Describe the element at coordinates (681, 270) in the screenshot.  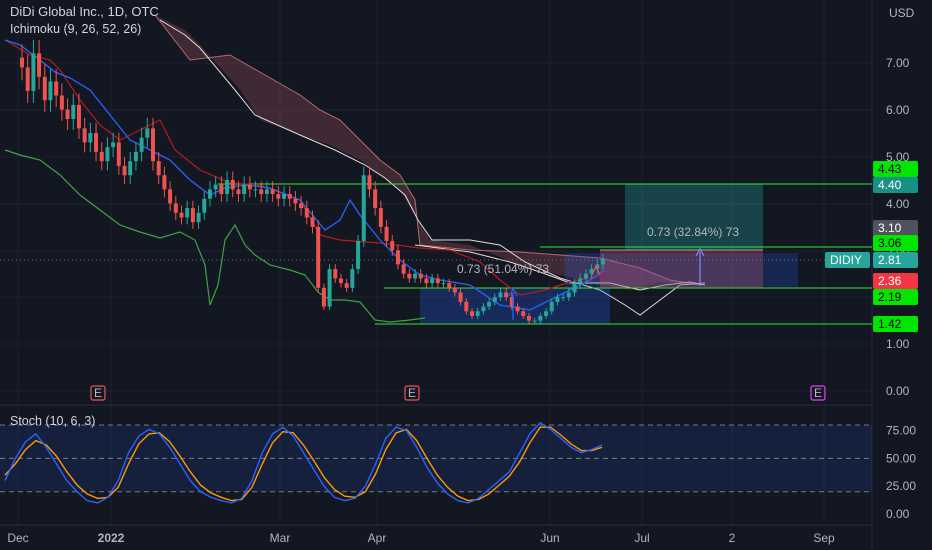
I see `measure-box-upper` at that location.